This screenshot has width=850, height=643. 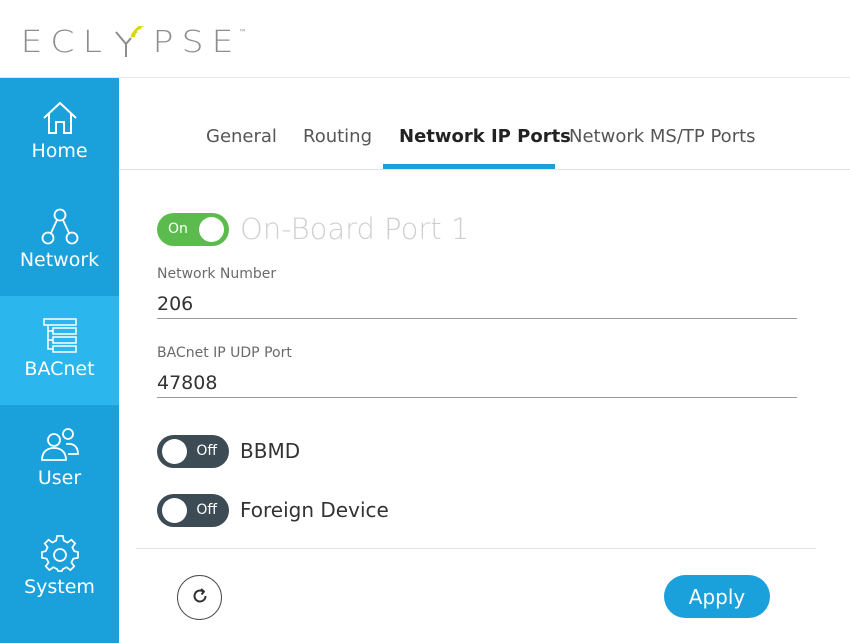 I want to click on logo-letter: S, so click(x=192, y=42).